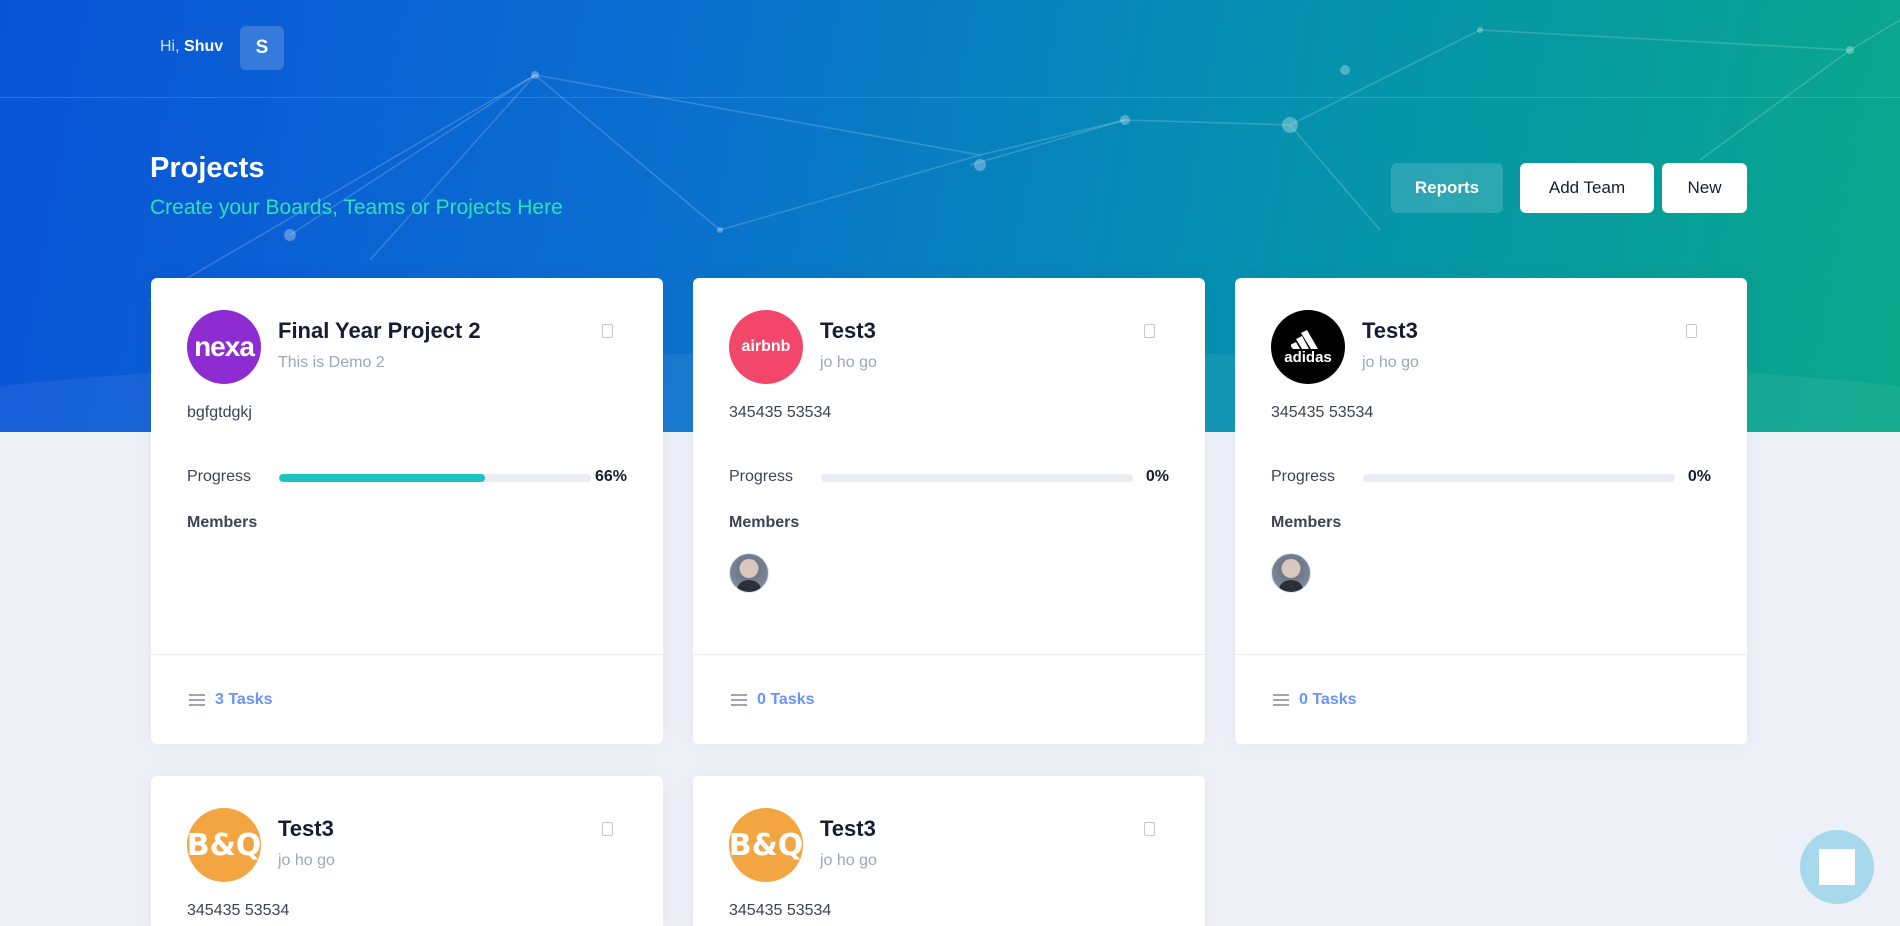  I want to click on adidas-stripes-icon, so click(1304, 339).